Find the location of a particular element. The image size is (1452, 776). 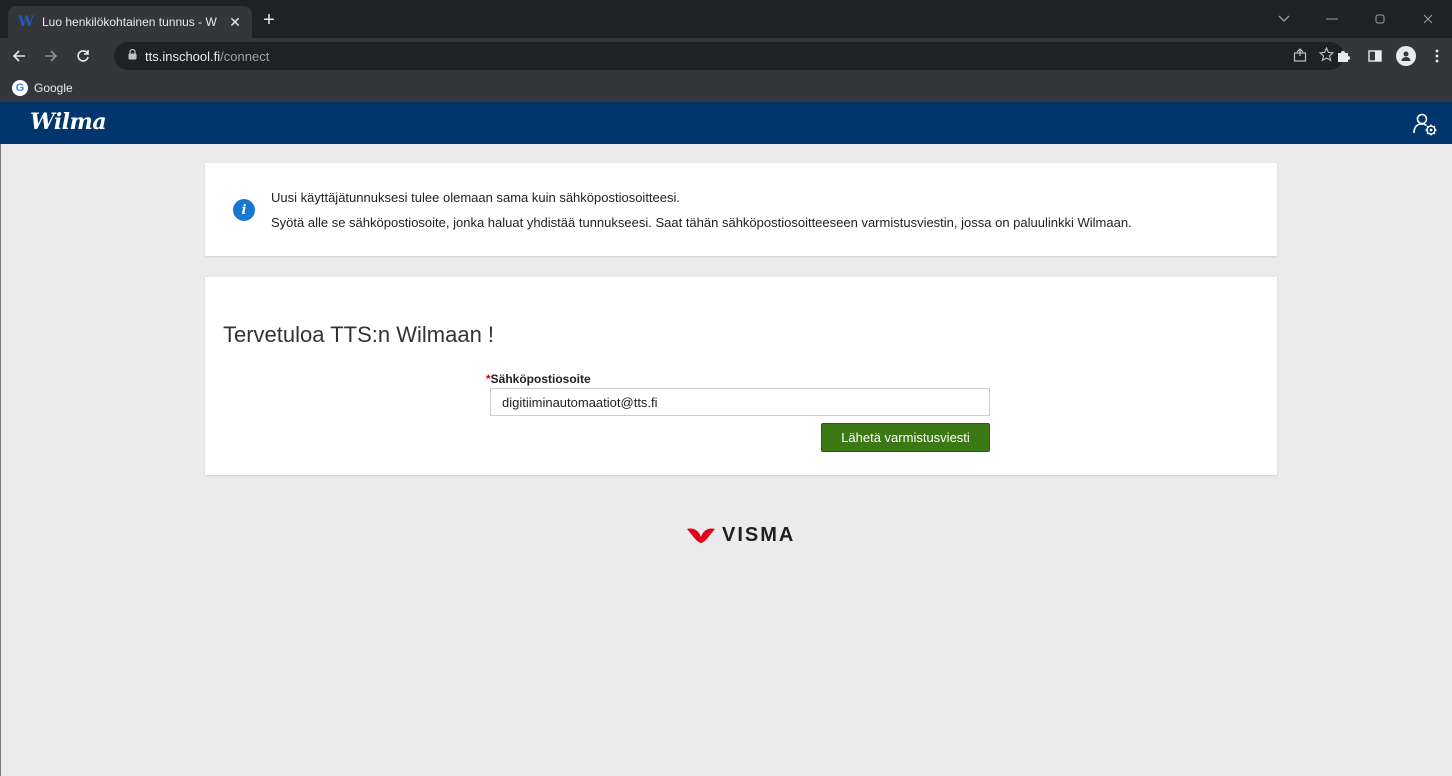

send-verification-button: Lähetä varmistusviesti is located at coordinates (905, 437).